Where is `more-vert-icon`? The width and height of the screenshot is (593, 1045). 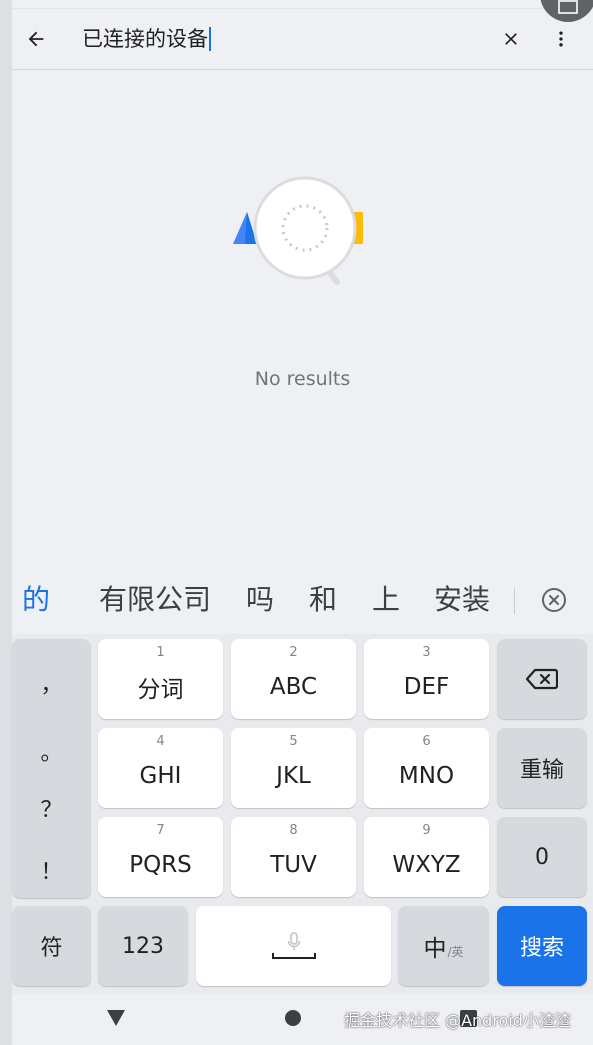
more-vert-icon is located at coordinates (561, 39).